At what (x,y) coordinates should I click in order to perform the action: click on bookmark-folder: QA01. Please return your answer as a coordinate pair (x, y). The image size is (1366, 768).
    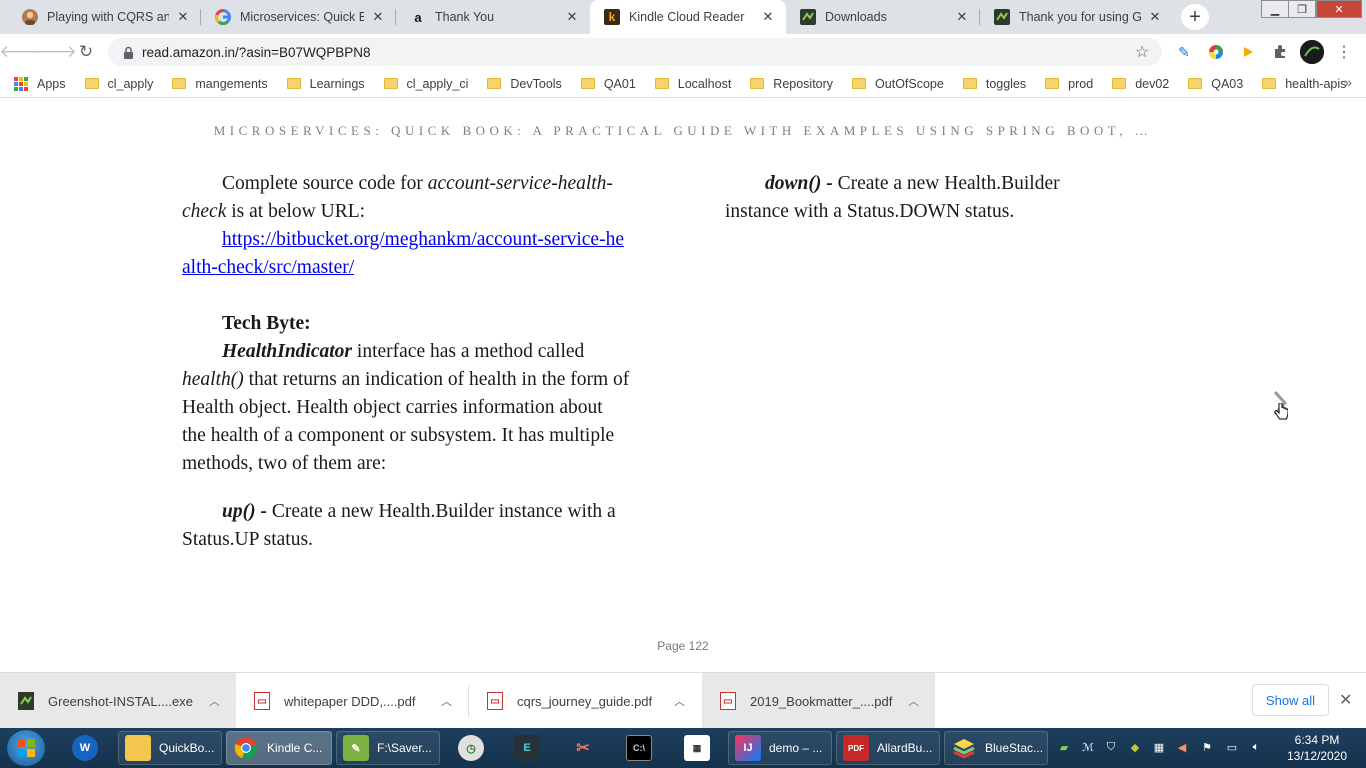
    Looking at the image, I should click on (608, 84).